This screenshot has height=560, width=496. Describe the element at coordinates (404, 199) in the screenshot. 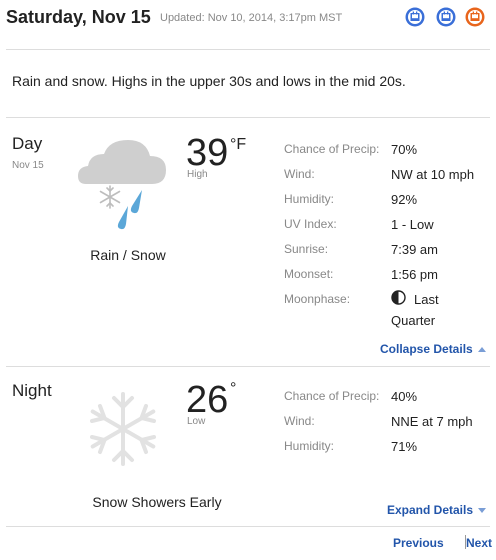

I see `detail-value: 92%` at that location.